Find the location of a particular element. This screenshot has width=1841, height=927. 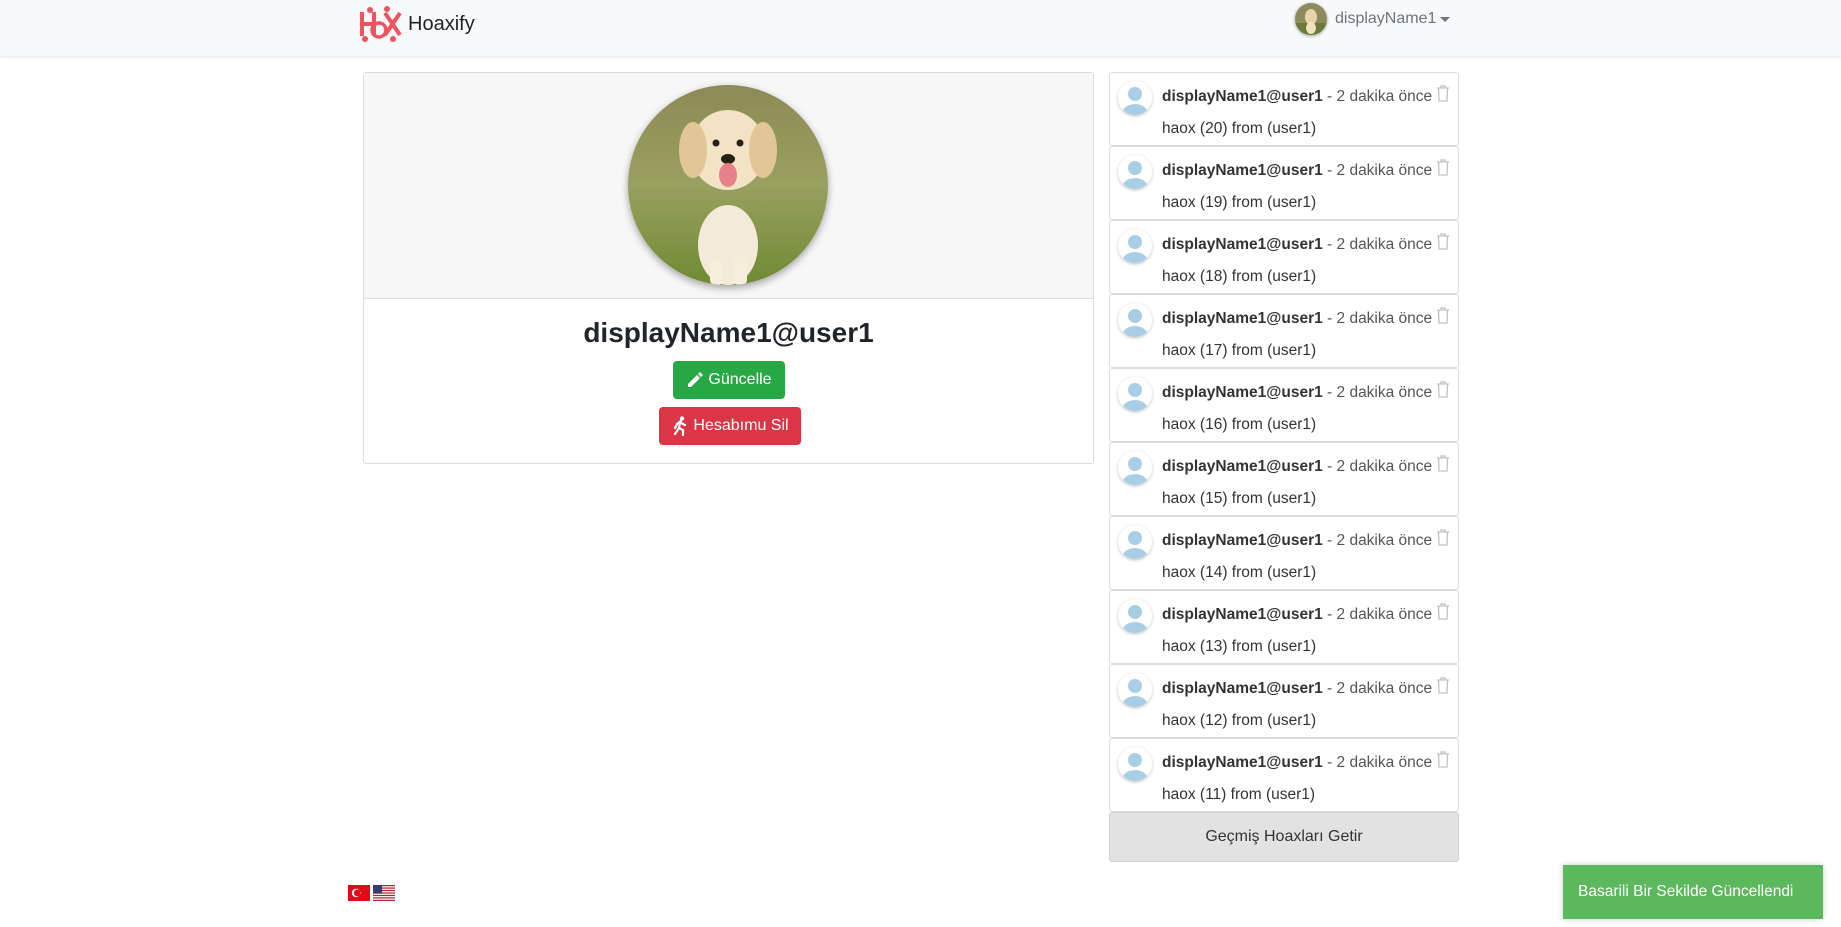

delete-account-label: Hesabımu Sil is located at coordinates (741, 425).